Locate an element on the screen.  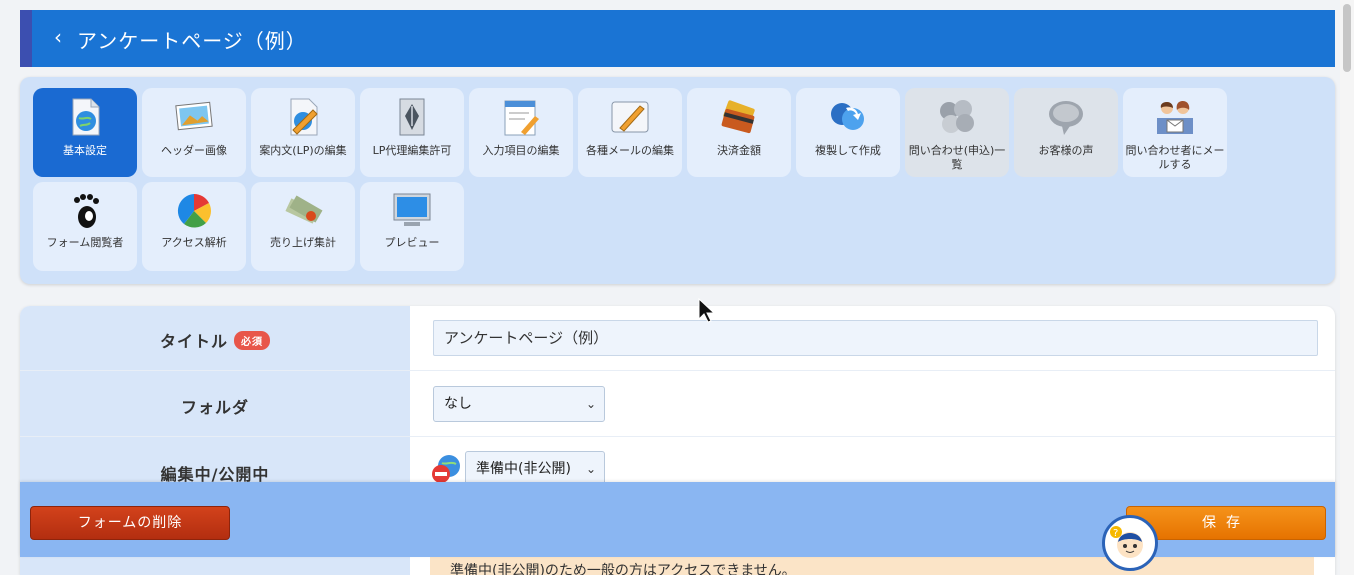
money-stack-icon is located at coordinates (304, 209).